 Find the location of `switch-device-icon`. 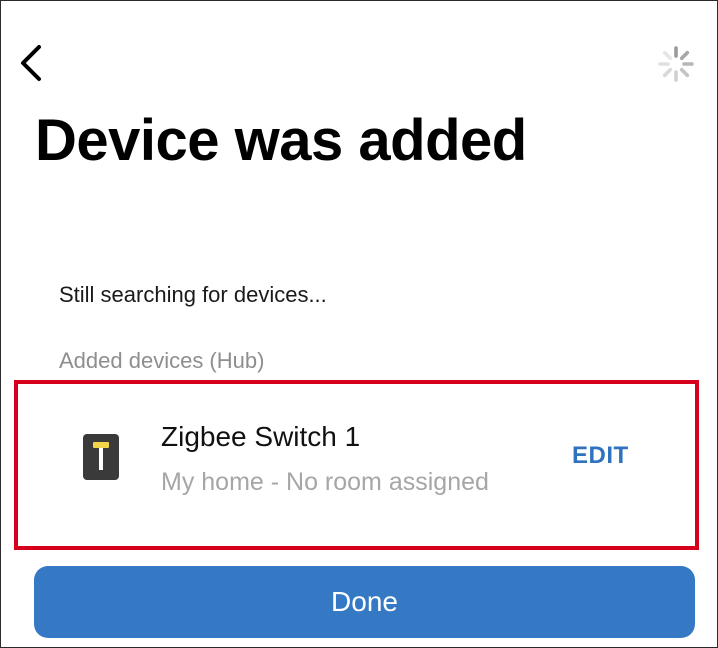

switch-device-icon is located at coordinates (102, 457).